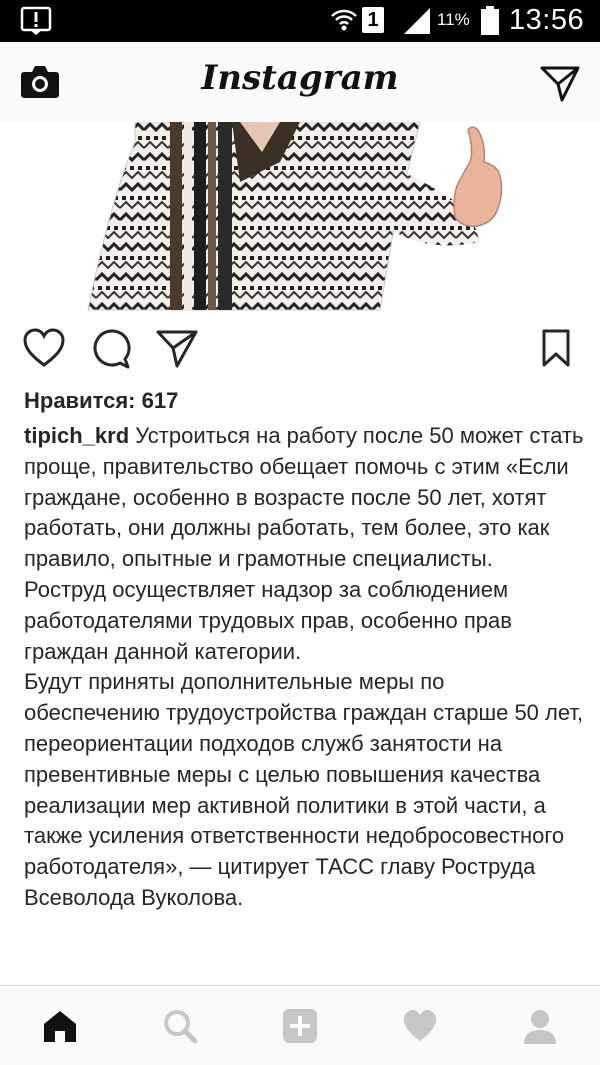 The image size is (600, 1065). What do you see at coordinates (300, 21) in the screenshot?
I see `status-bar: 1 11% 13:56` at bounding box center [300, 21].